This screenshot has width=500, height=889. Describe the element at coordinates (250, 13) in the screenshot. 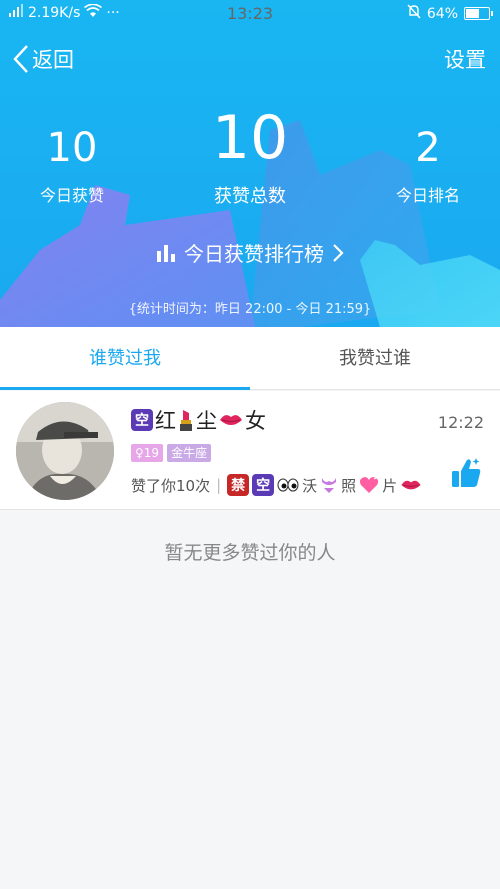

I see `status-bar: 2.19K/s ··· 13:23 64%` at that location.